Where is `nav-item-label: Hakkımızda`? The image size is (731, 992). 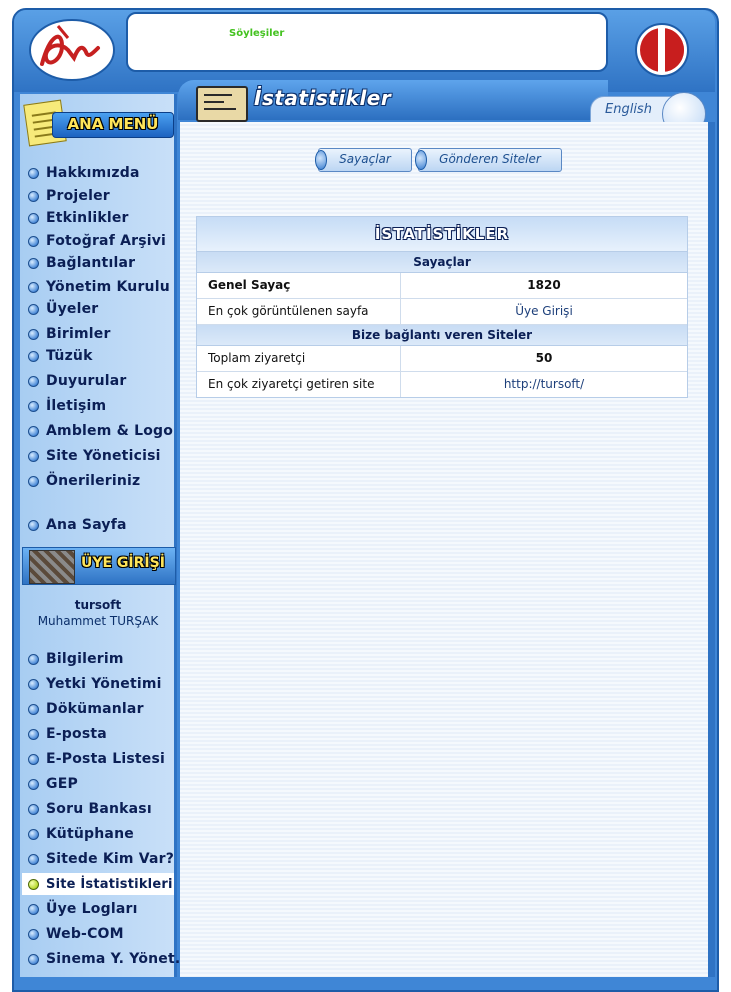 nav-item-label: Hakkımızda is located at coordinates (93, 173).